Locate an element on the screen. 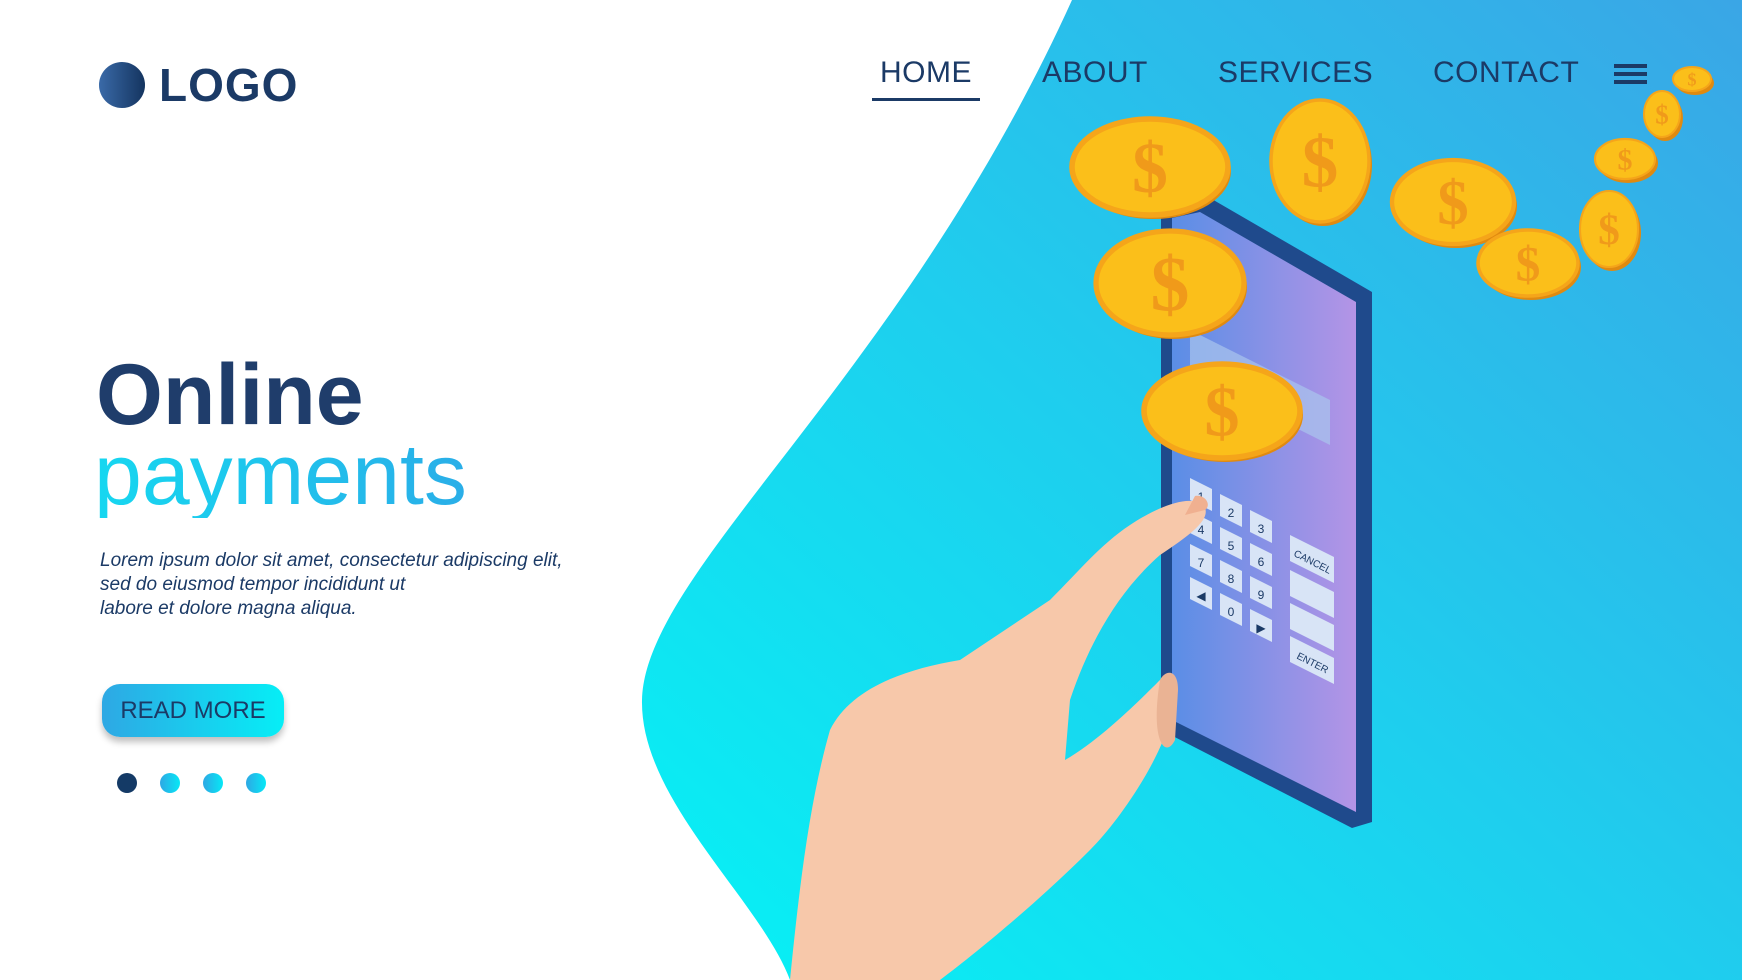 The image size is (1742, 980). svg-text: 5 is located at coordinates (1231, 546).